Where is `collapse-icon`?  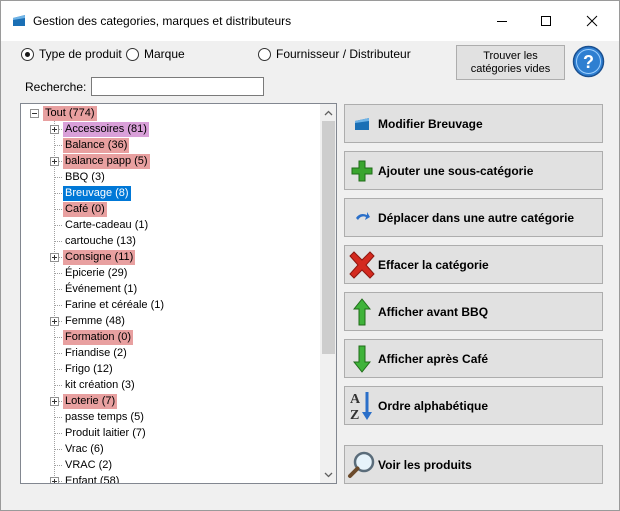
collapse-icon is located at coordinates (34, 113).